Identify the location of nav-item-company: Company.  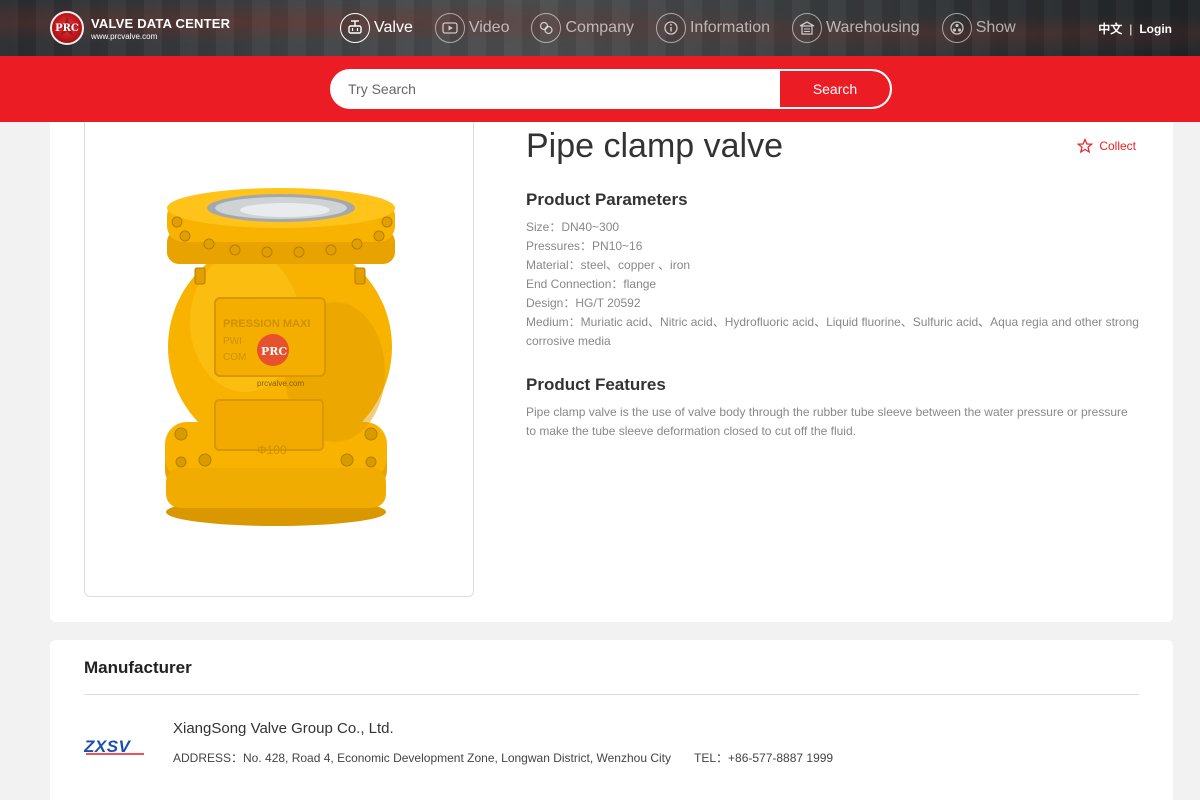
(582, 28).